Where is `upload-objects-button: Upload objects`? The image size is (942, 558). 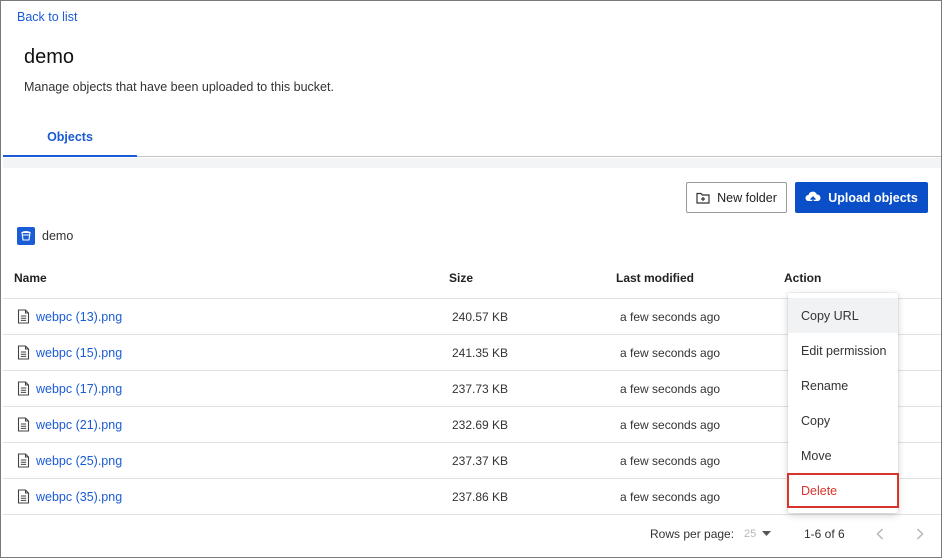
upload-objects-button: Upload objects is located at coordinates (861, 197).